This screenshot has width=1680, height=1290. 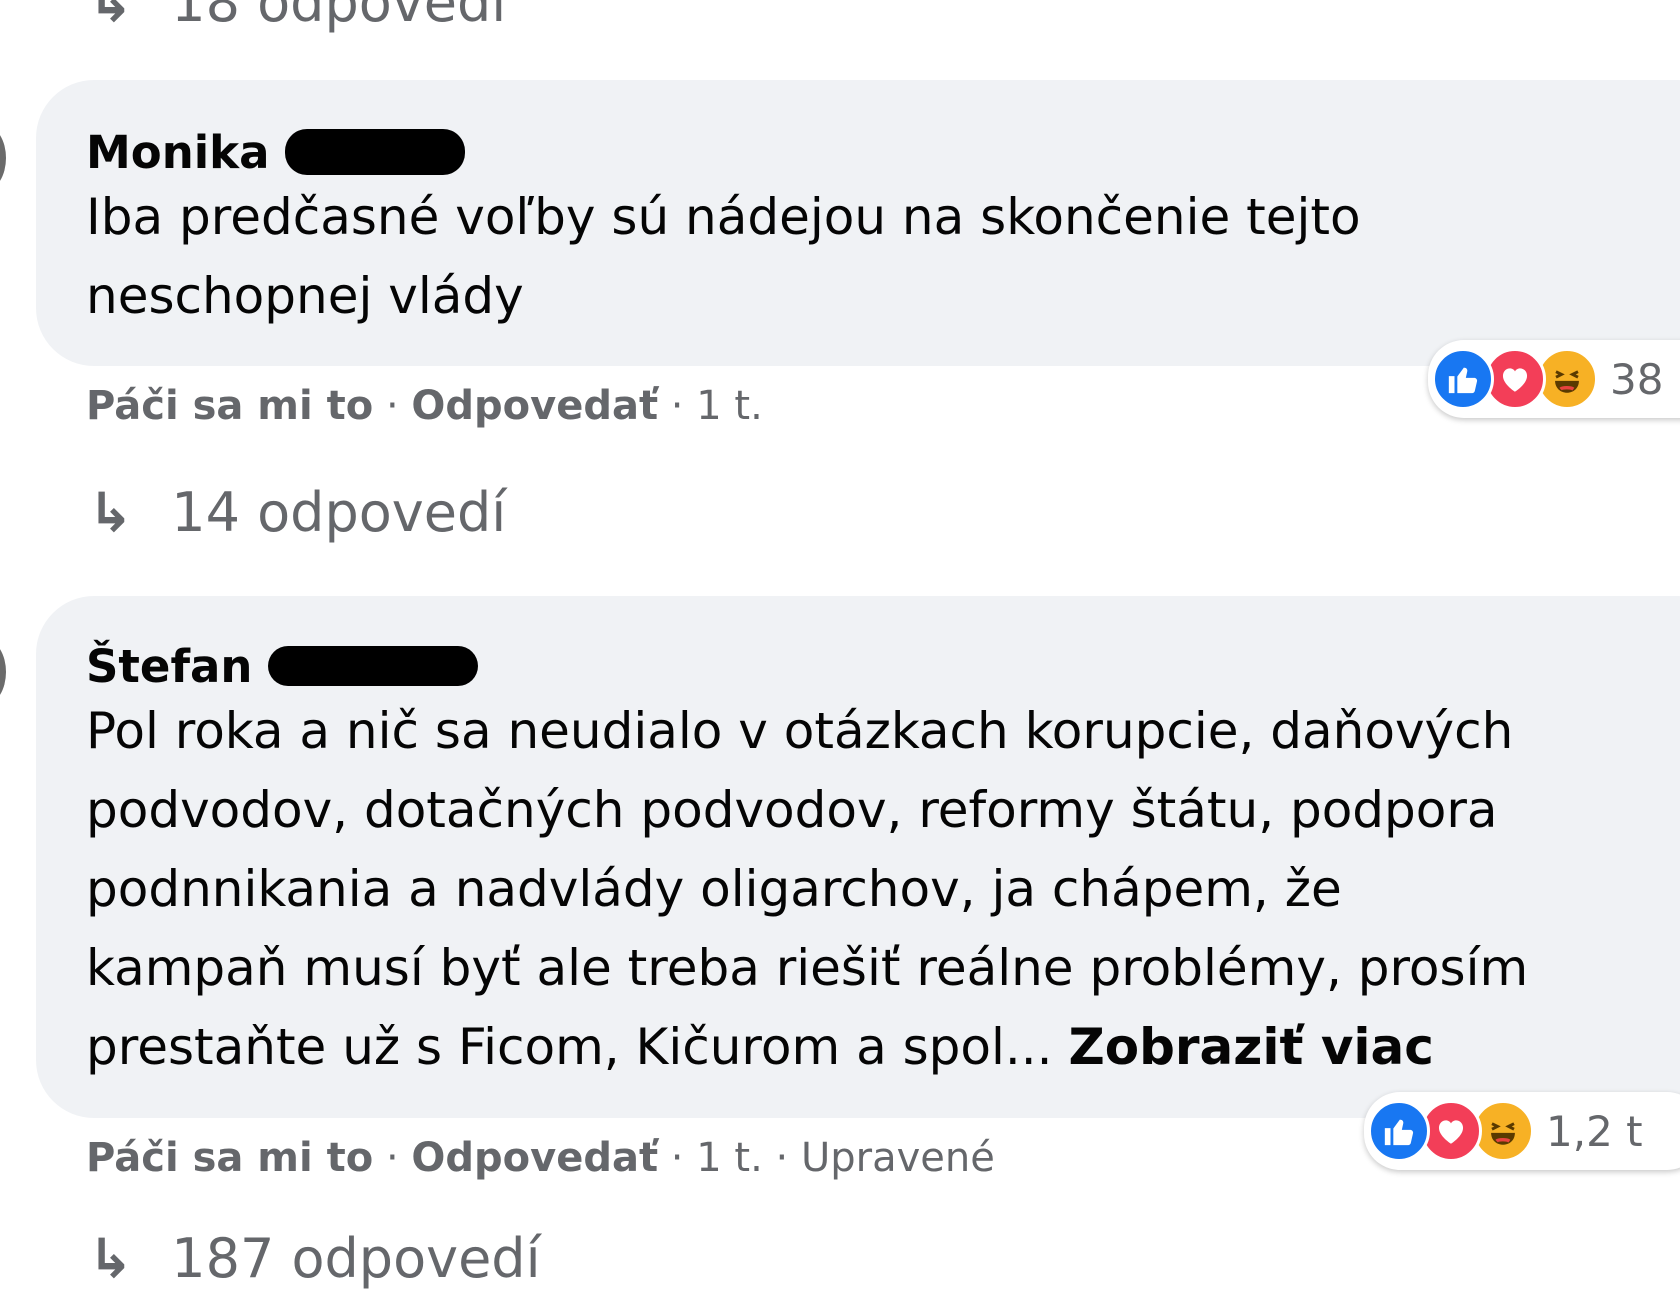 I want to click on reaction-count: 1,2 t, so click(x=1594, y=1131).